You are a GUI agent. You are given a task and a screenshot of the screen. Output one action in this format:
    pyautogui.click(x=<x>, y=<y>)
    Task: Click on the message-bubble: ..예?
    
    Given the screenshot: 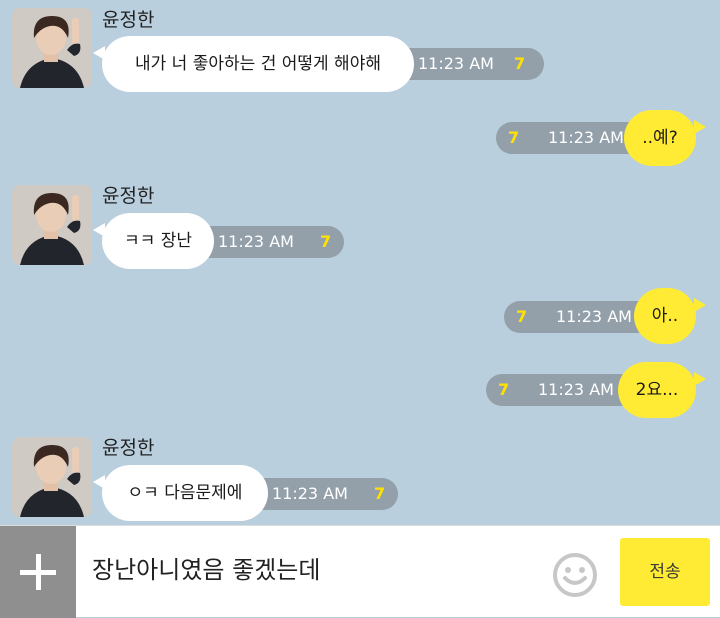 What is the action you would take?
    pyautogui.click(x=665, y=138)
    